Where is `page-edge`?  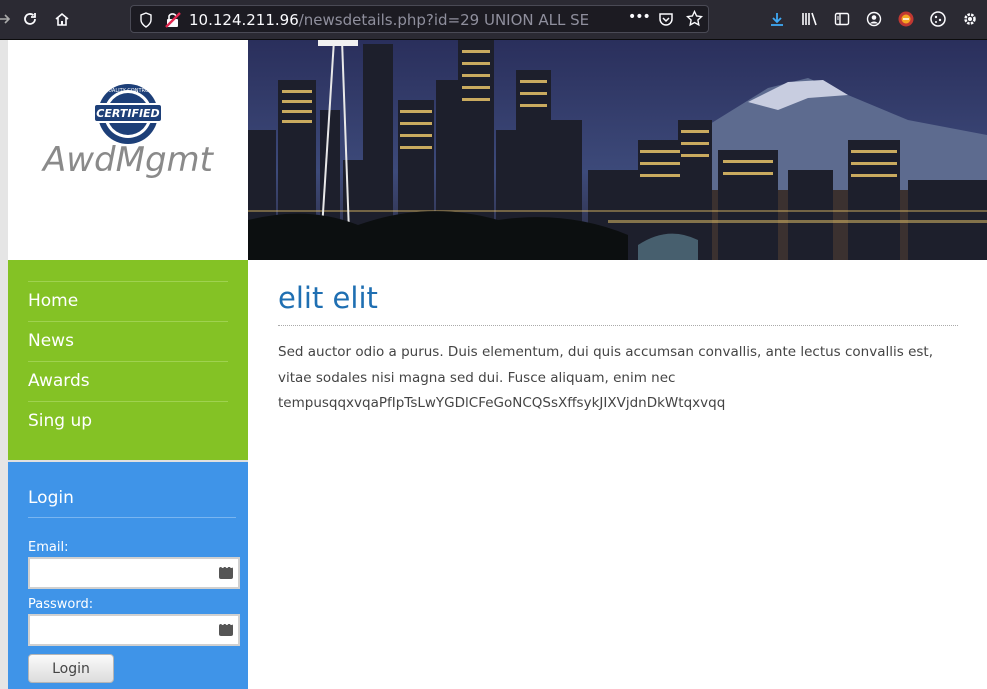
page-edge is located at coordinates (4, 364).